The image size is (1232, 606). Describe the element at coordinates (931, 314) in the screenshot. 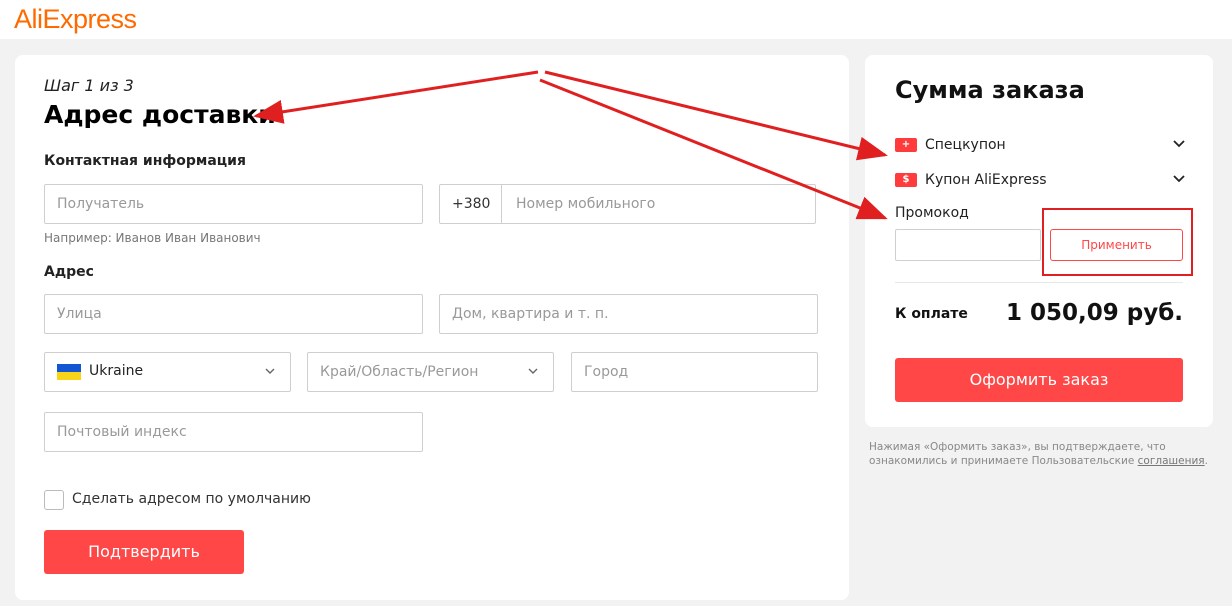

I see `to-pay-label: К оплате` at that location.